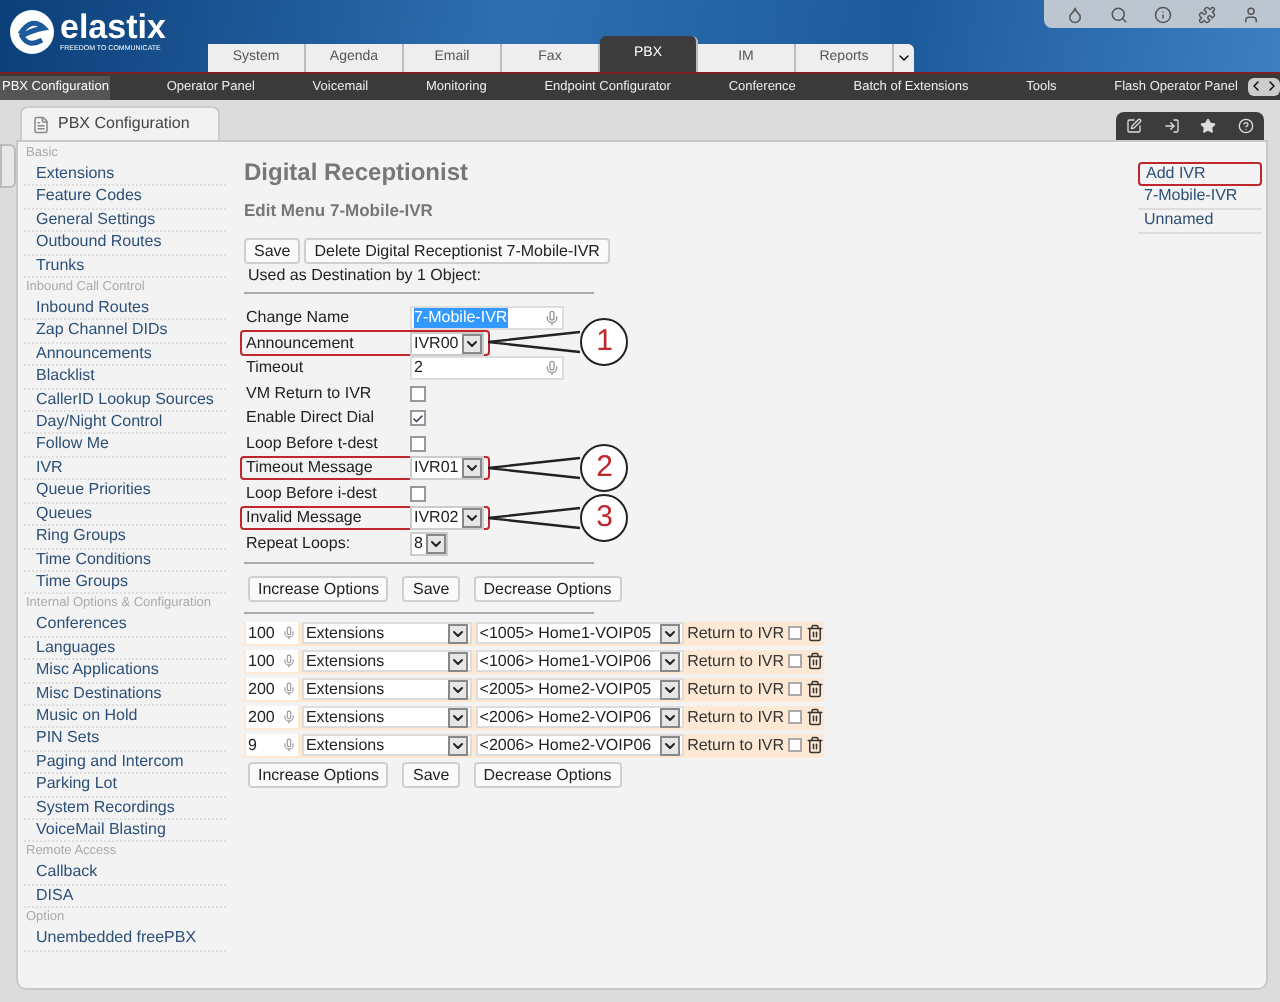 The height and width of the screenshot is (1002, 1280). I want to click on user-icon, so click(1250, 14).